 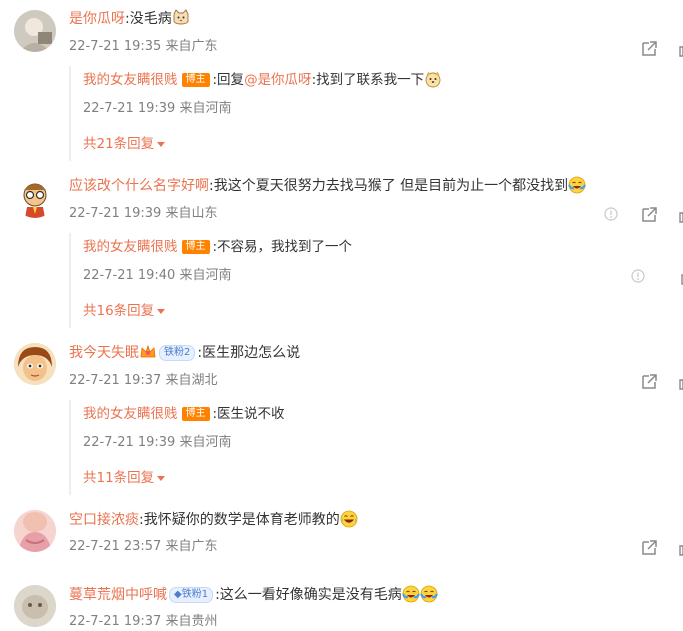 What do you see at coordinates (282, 247) in the screenshot?
I see `reply-text: :不容易，我找到了一个` at bounding box center [282, 247].